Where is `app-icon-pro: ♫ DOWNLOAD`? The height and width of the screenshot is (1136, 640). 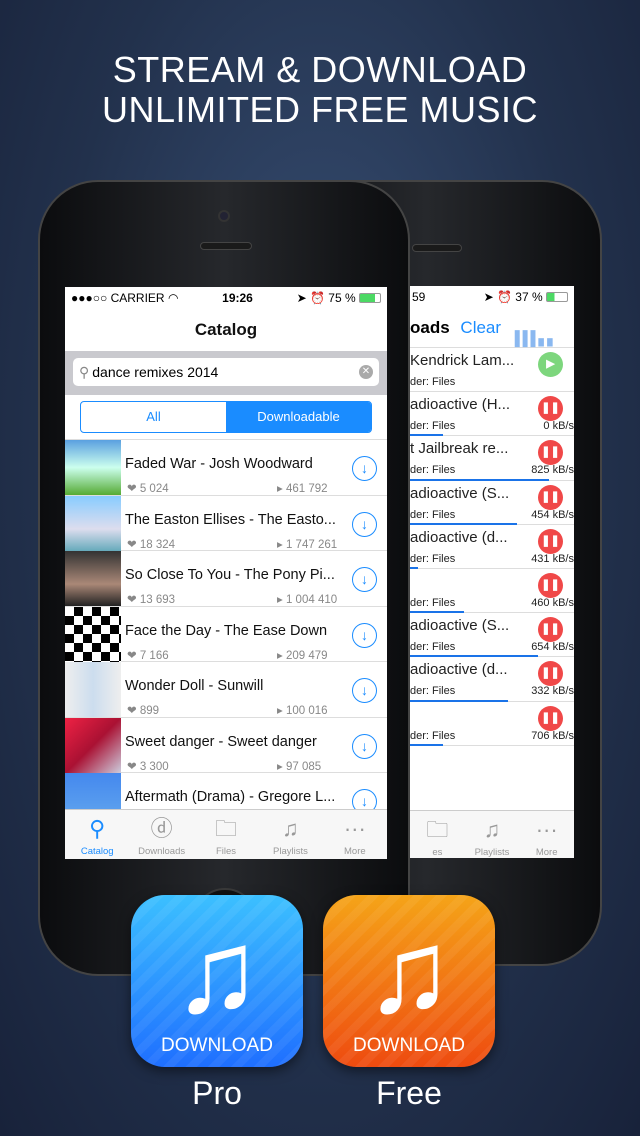
app-icon-pro: ♫ DOWNLOAD is located at coordinates (217, 981).